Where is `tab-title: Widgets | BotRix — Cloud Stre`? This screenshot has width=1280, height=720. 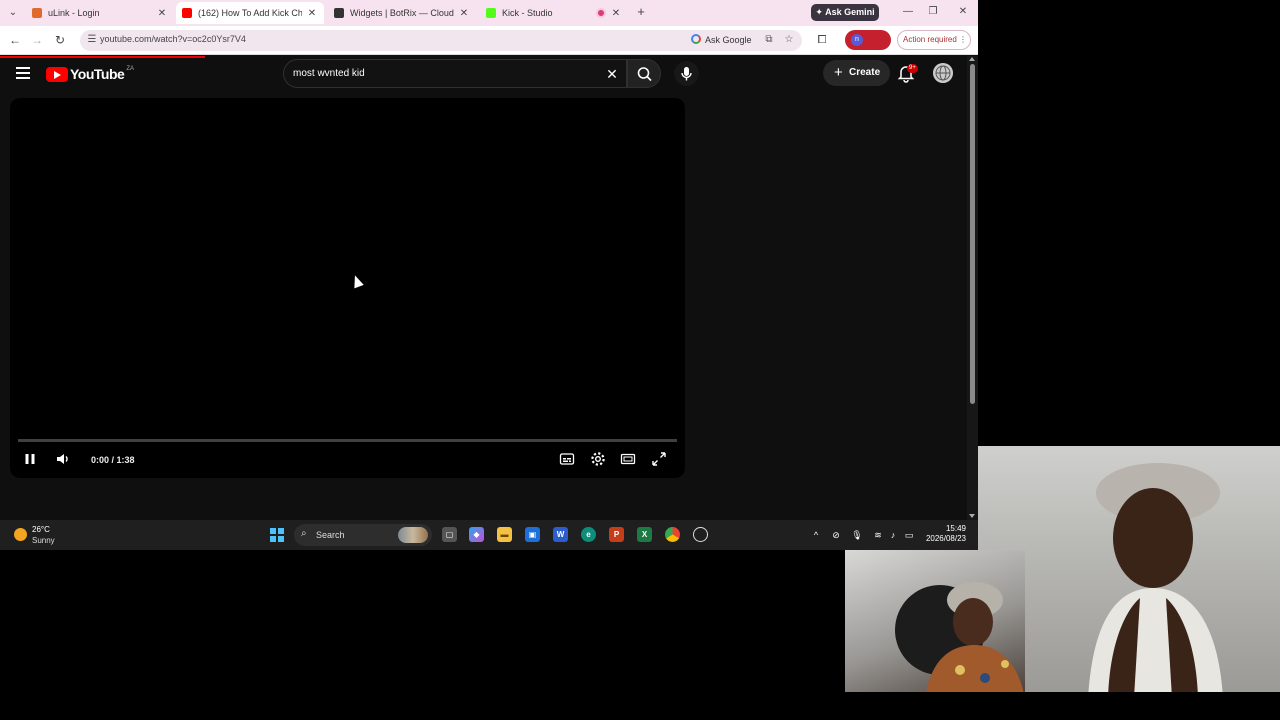 tab-title: Widgets | BotRix — Cloud Stre is located at coordinates (402, 13).